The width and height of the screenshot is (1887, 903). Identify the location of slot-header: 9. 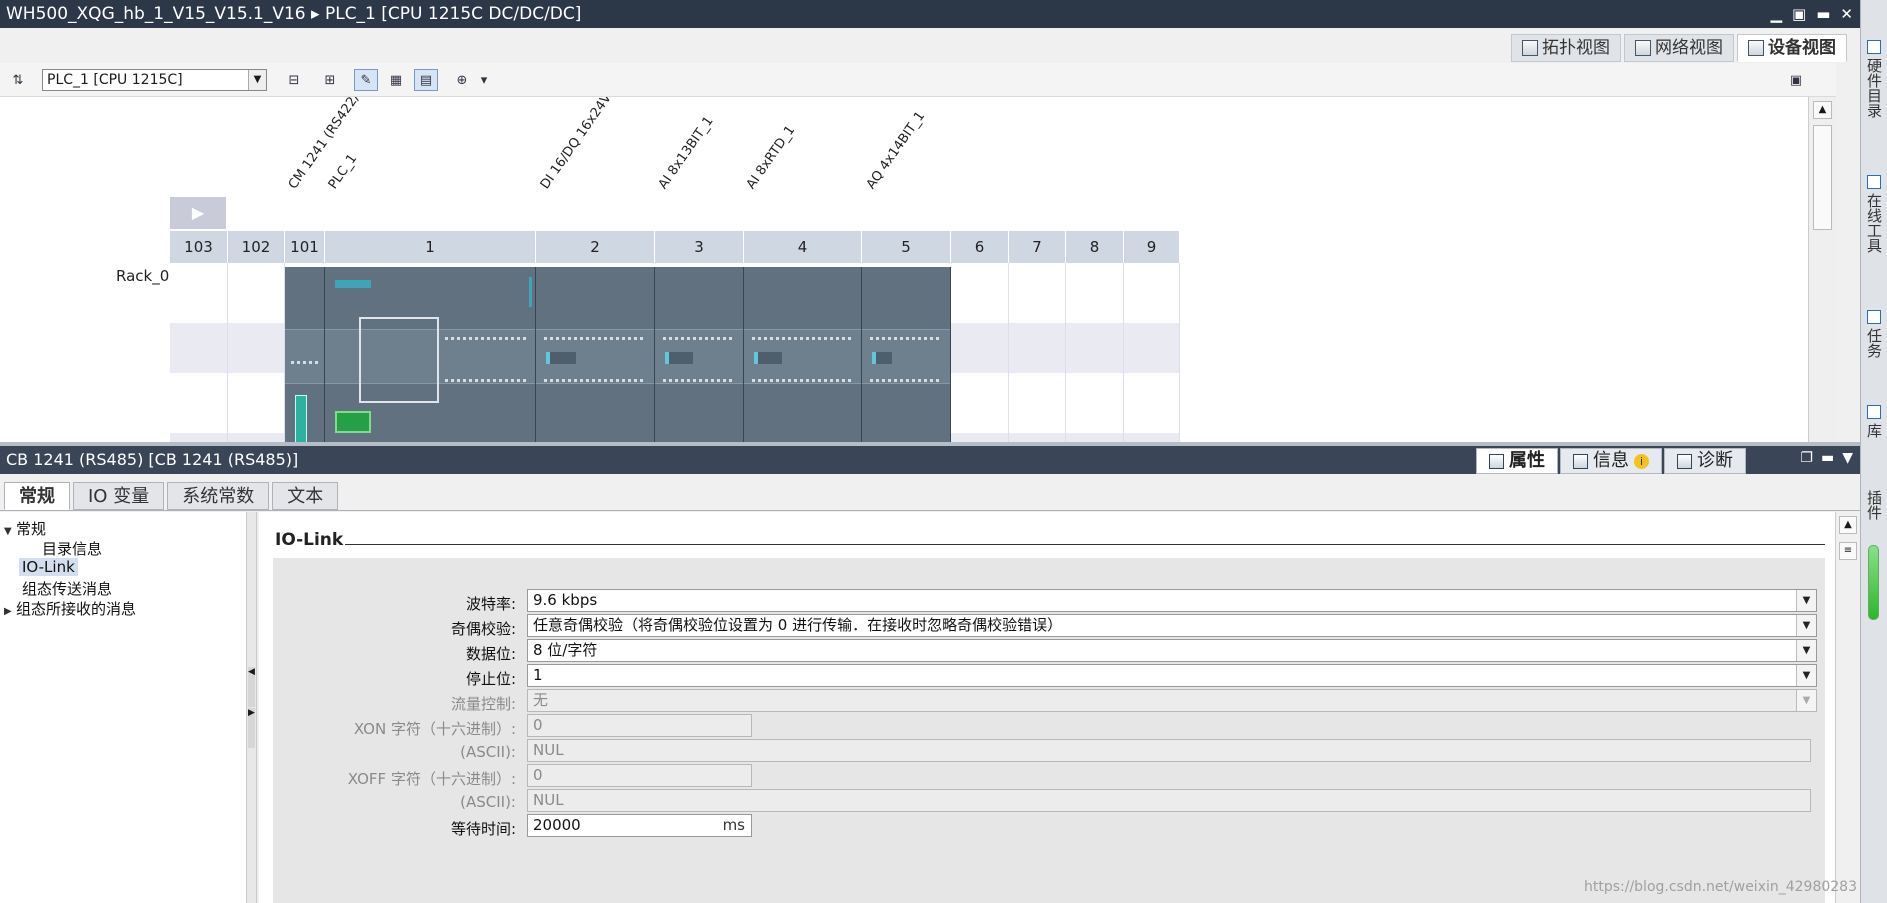
(1152, 247).